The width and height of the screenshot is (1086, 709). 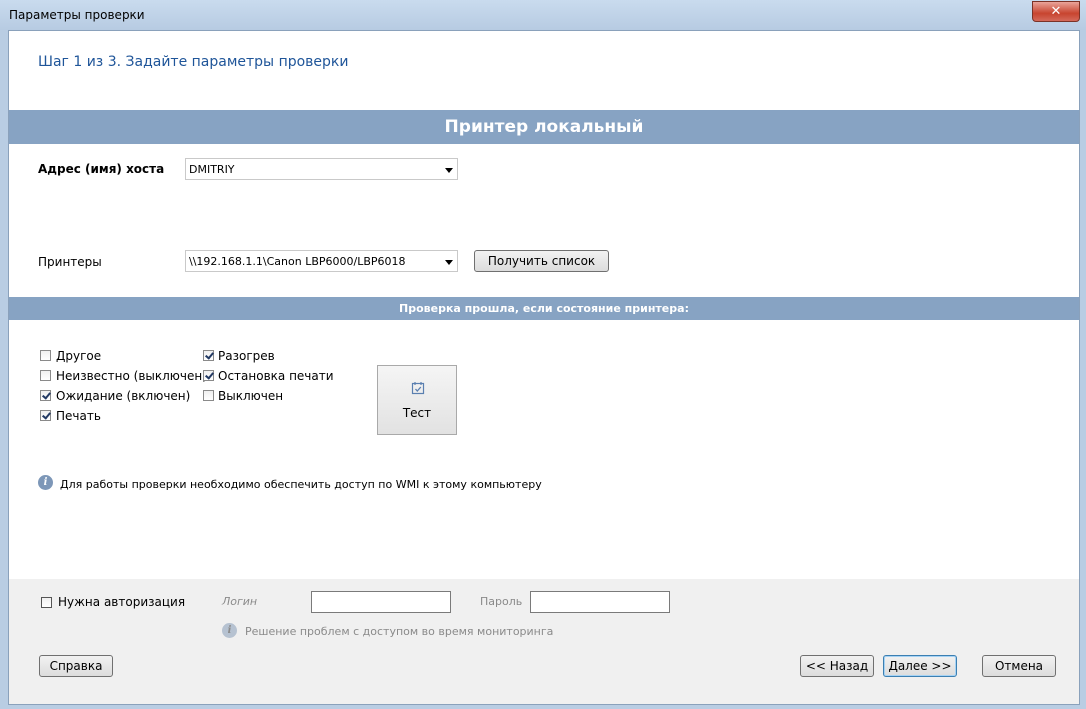 What do you see at coordinates (121, 602) in the screenshot?
I see `auth-checkbox-label: Нужна авторизация` at bounding box center [121, 602].